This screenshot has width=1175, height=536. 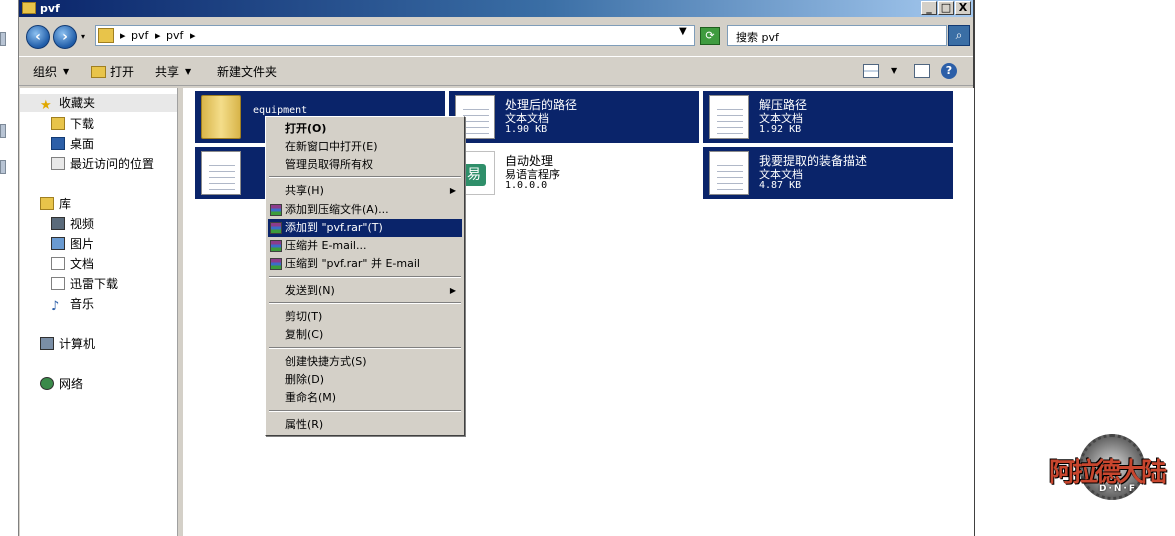 What do you see at coordinates (365, 425) in the screenshot?
I see `menu-item-properties: 属性(R)` at bounding box center [365, 425].